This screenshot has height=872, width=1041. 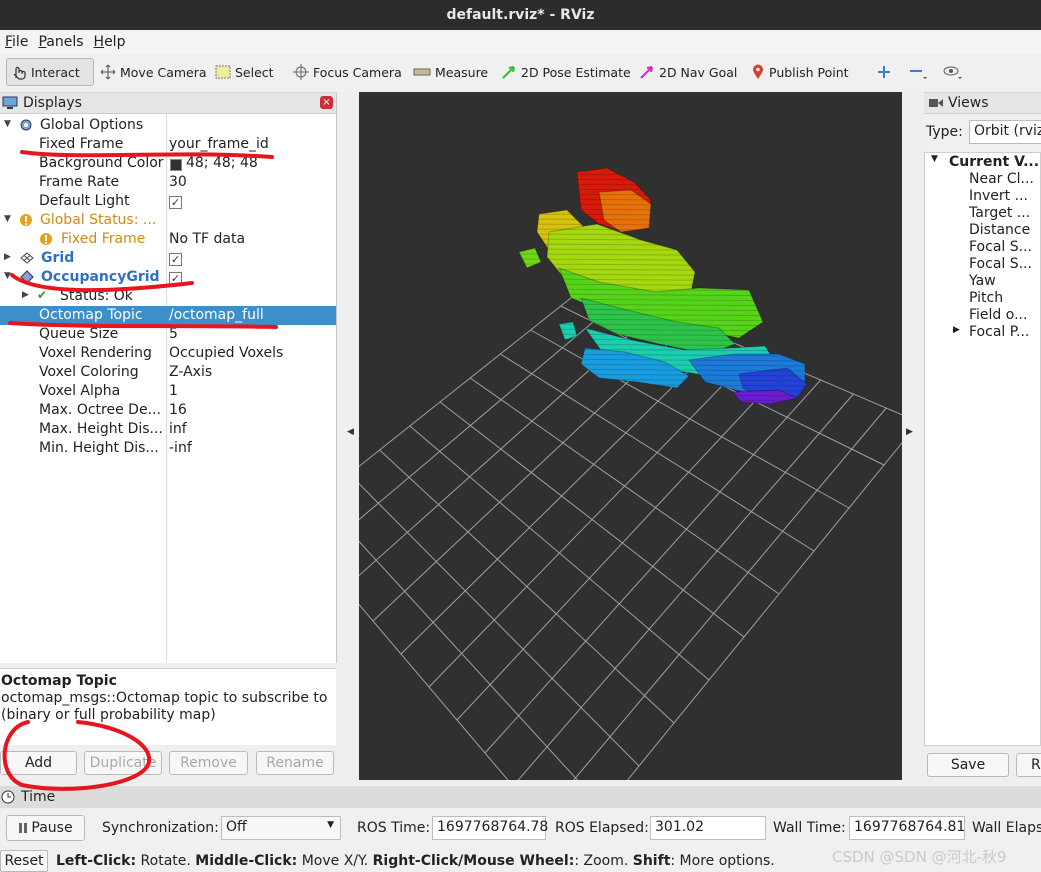 I want to click on max-octree-value: 16, so click(x=178, y=410).